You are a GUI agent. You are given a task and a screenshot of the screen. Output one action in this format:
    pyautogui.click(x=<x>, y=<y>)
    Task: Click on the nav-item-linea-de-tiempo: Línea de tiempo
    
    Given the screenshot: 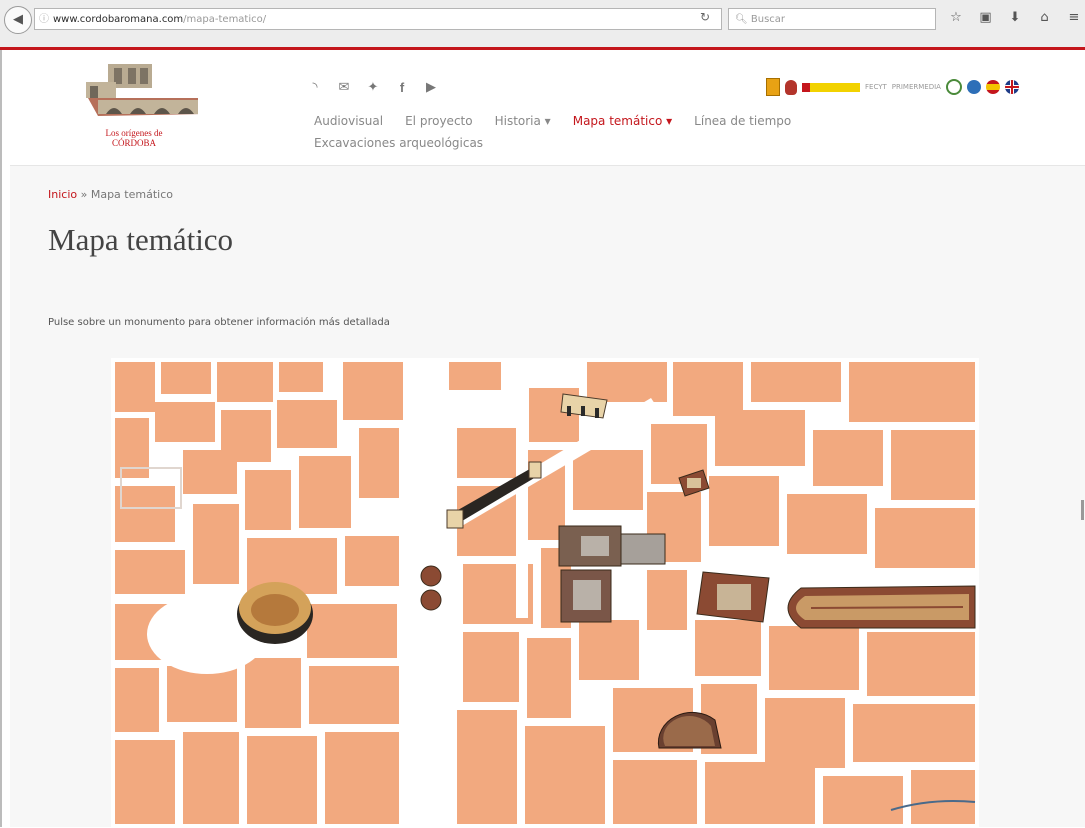 What is the action you would take?
    pyautogui.click(x=742, y=121)
    